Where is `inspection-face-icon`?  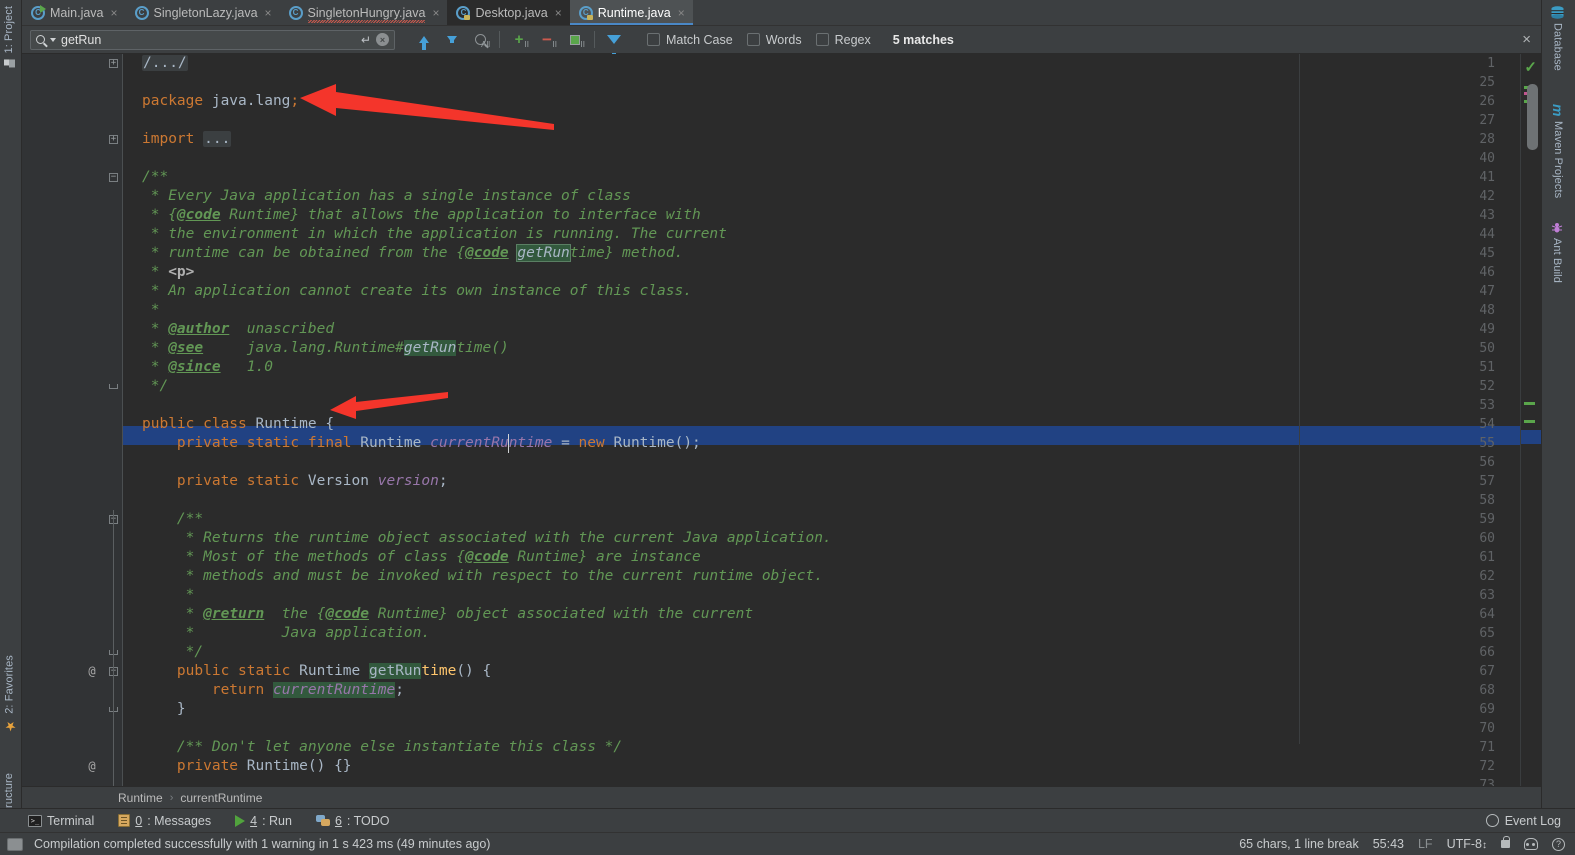 inspection-face-icon is located at coordinates (1531, 844).